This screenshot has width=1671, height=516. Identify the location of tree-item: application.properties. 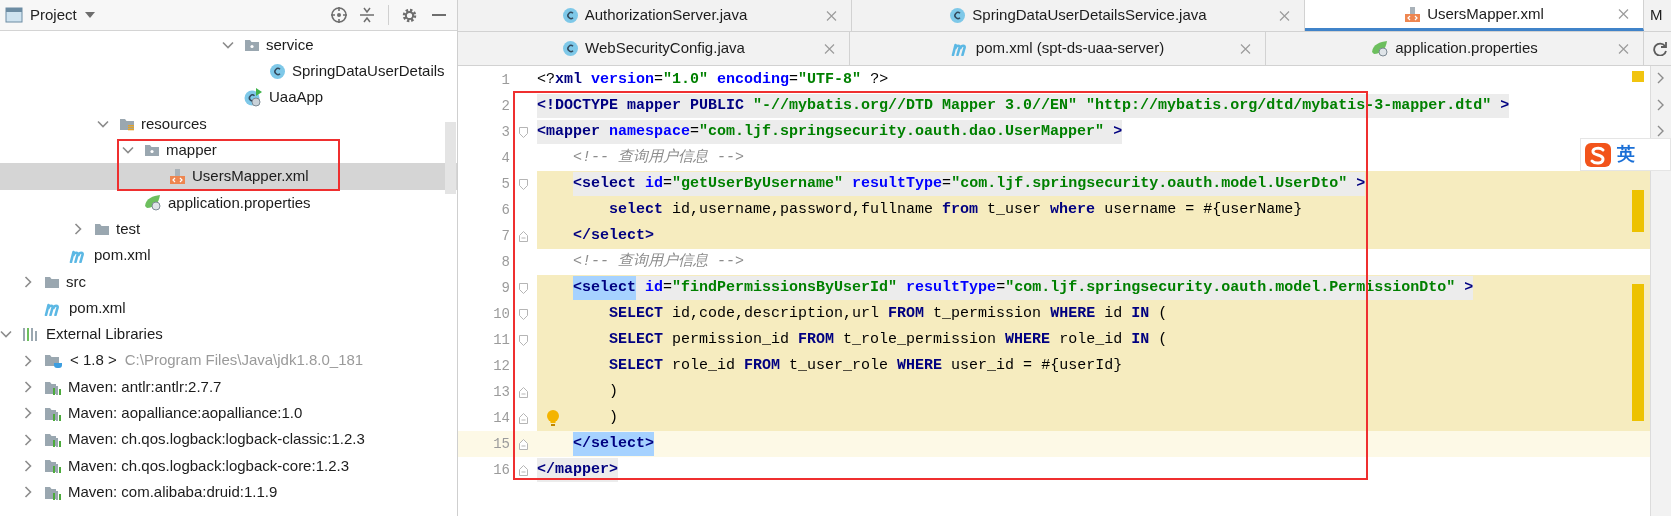
(228, 203).